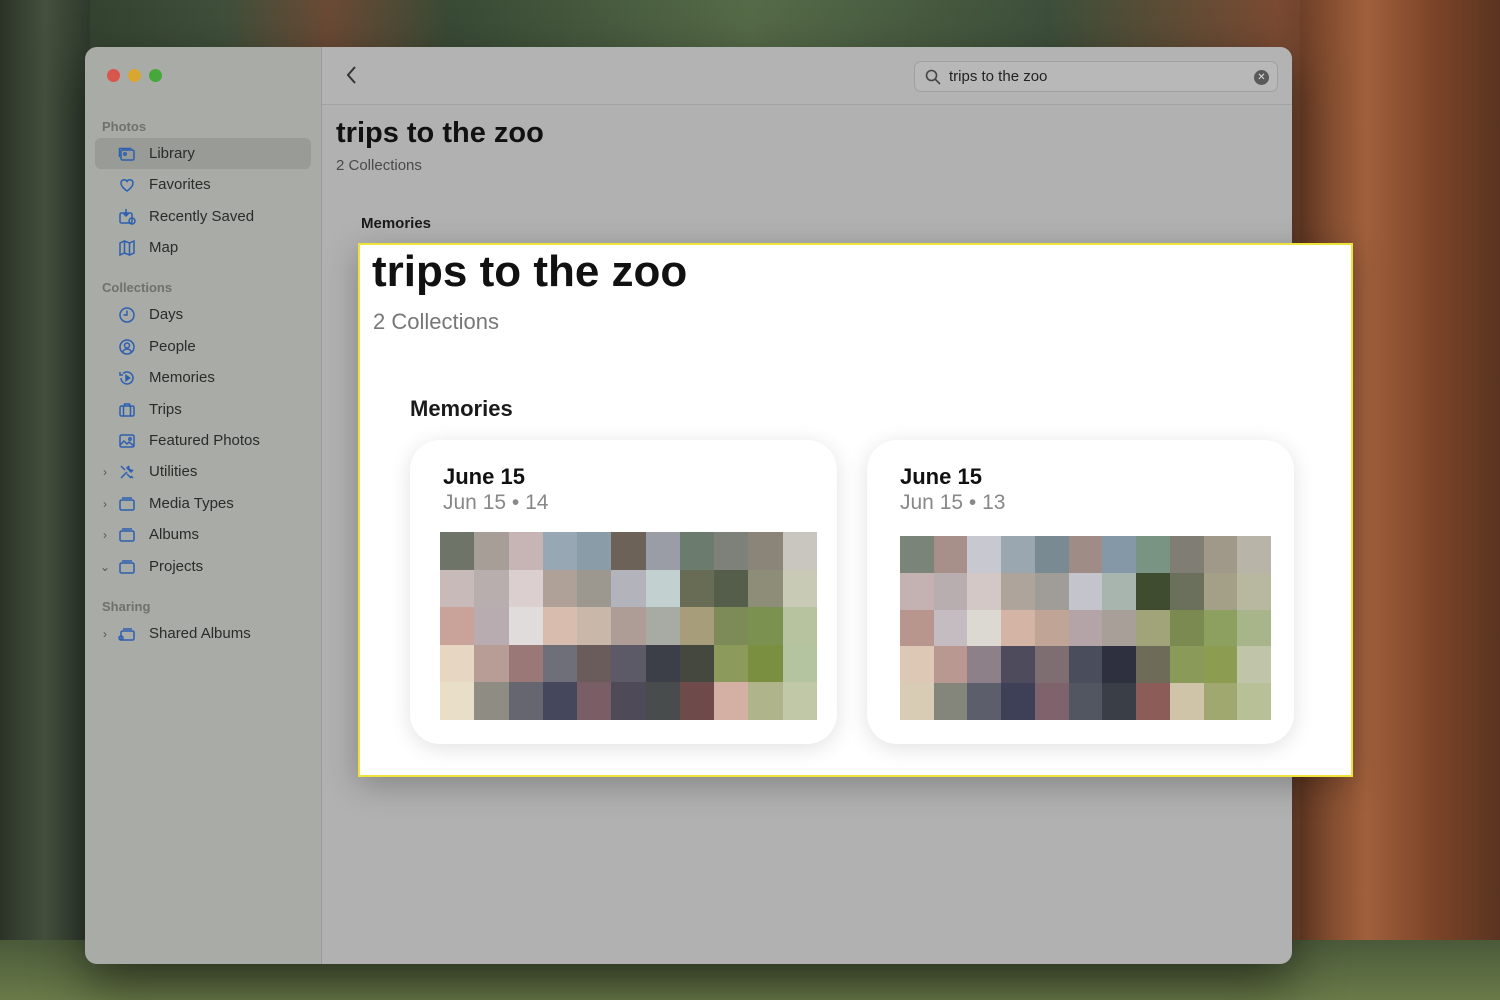 The width and height of the screenshot is (1500, 1000). I want to click on clock-icon, so click(127, 315).